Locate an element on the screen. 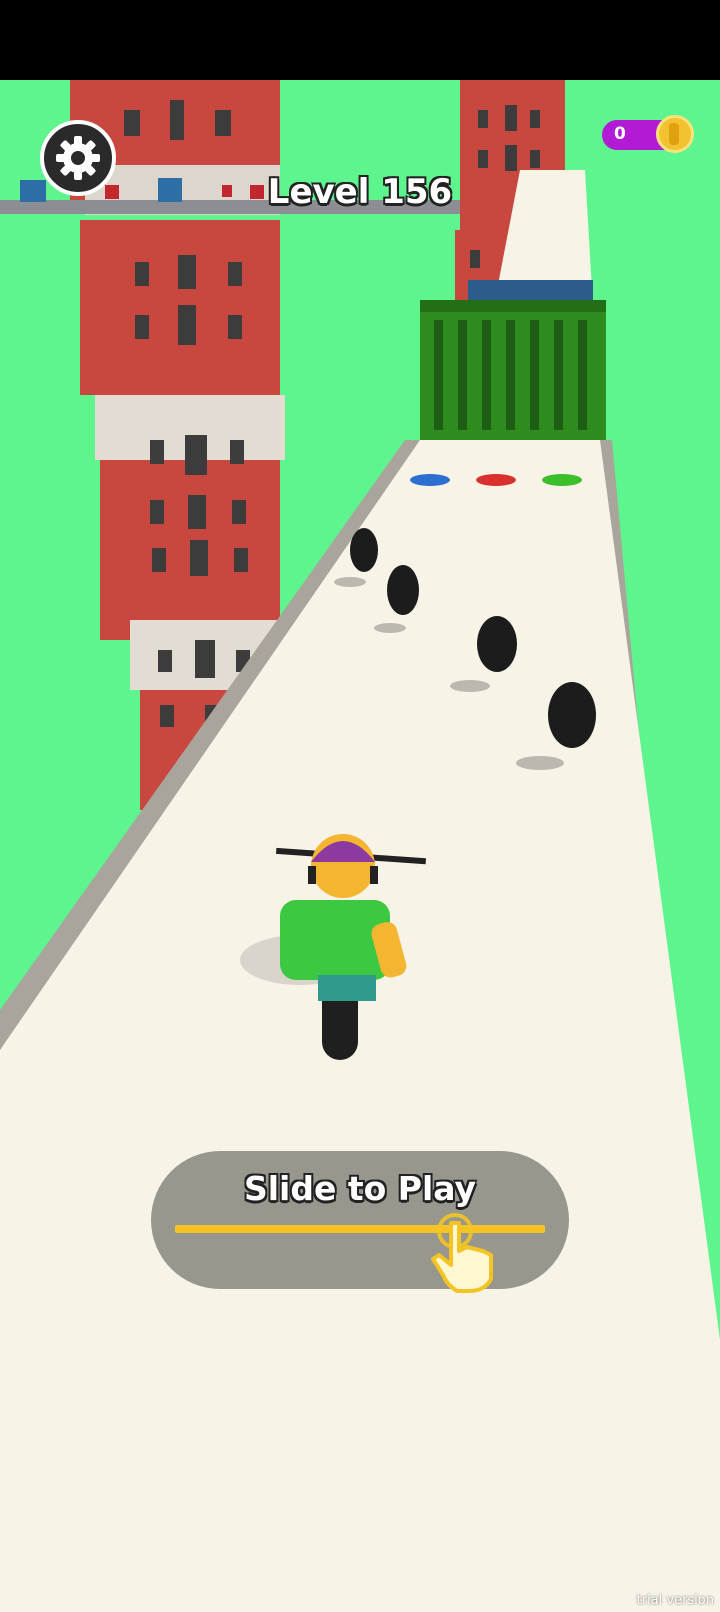 The image size is (720, 1612). coin-count: 0 is located at coordinates (620, 134).